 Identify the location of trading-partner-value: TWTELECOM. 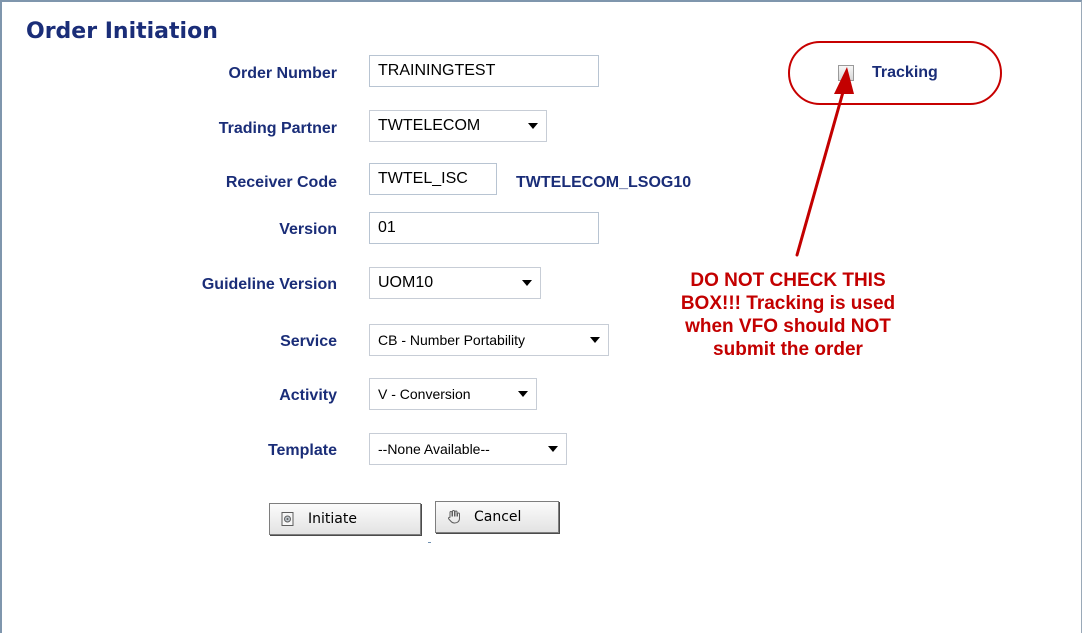
(429, 125).